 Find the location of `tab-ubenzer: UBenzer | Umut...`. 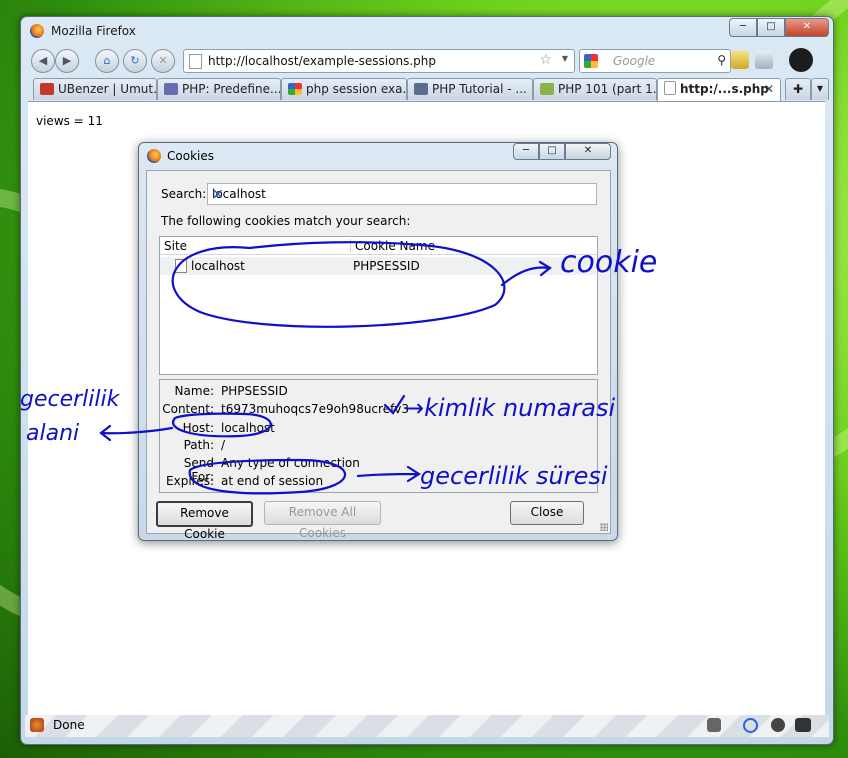

tab-ubenzer: UBenzer | Umut... is located at coordinates (95, 89).